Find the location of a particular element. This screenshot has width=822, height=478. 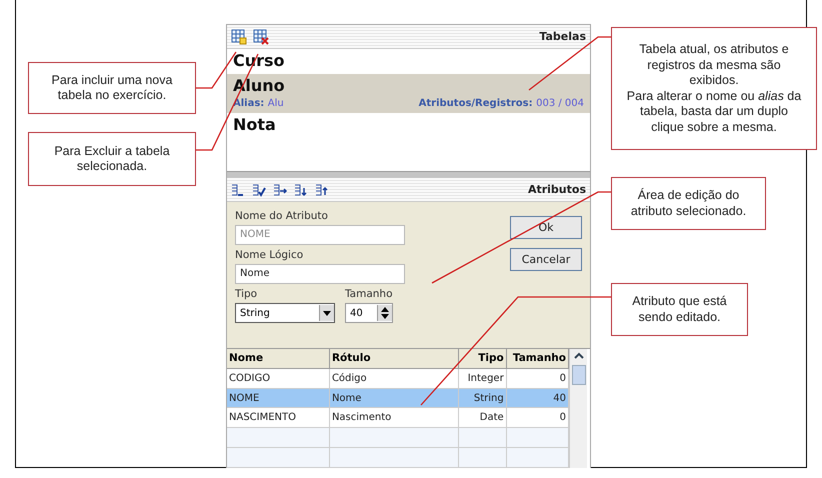

field-label: Nome do Atributo is located at coordinates (282, 216).